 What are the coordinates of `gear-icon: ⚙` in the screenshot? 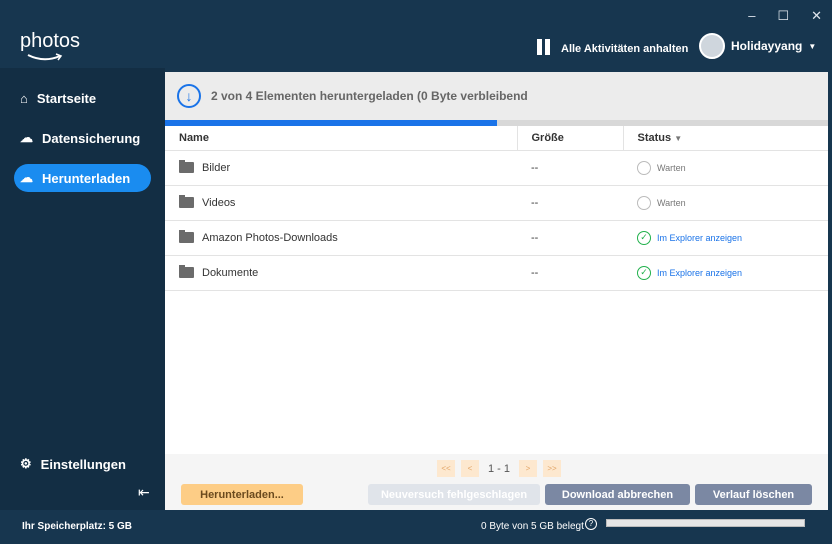 It's located at (26, 463).